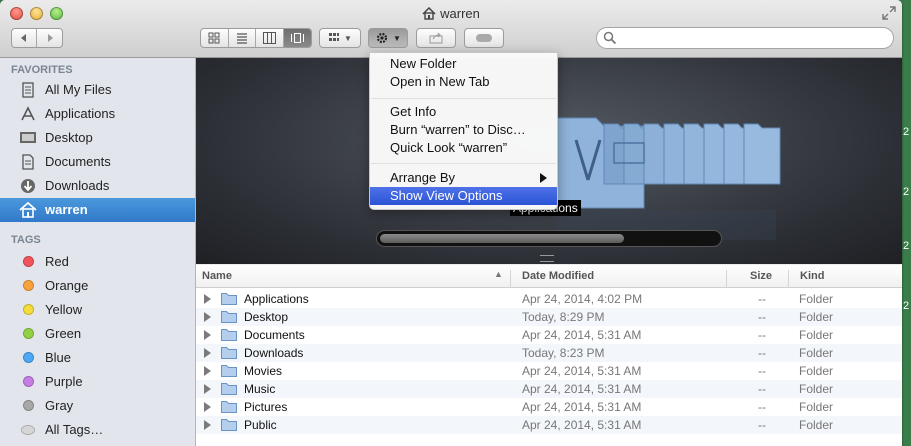  I want to click on sidebar-item-label: Desktop, so click(69, 137).